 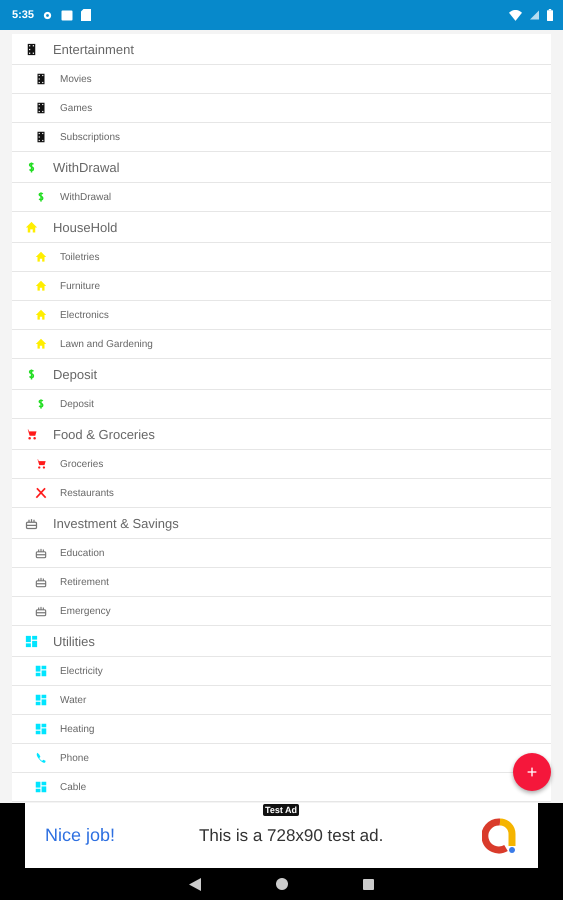 I want to click on subcategory-row: Education, so click(x=281, y=553).